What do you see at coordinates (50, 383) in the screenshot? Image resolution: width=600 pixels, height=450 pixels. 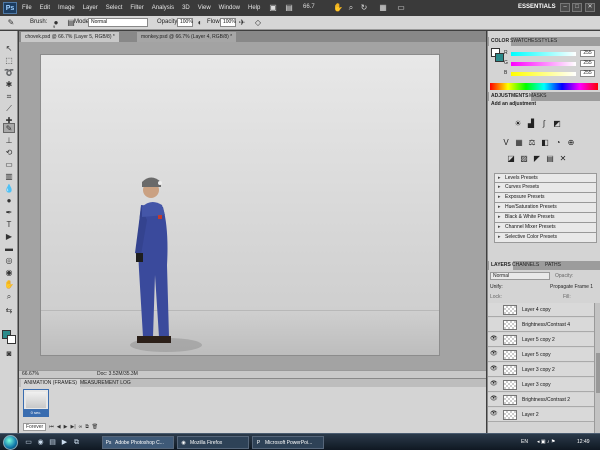 I see `tab-animation-frames: ANIMATION (FRAMES)` at bounding box center [50, 383].